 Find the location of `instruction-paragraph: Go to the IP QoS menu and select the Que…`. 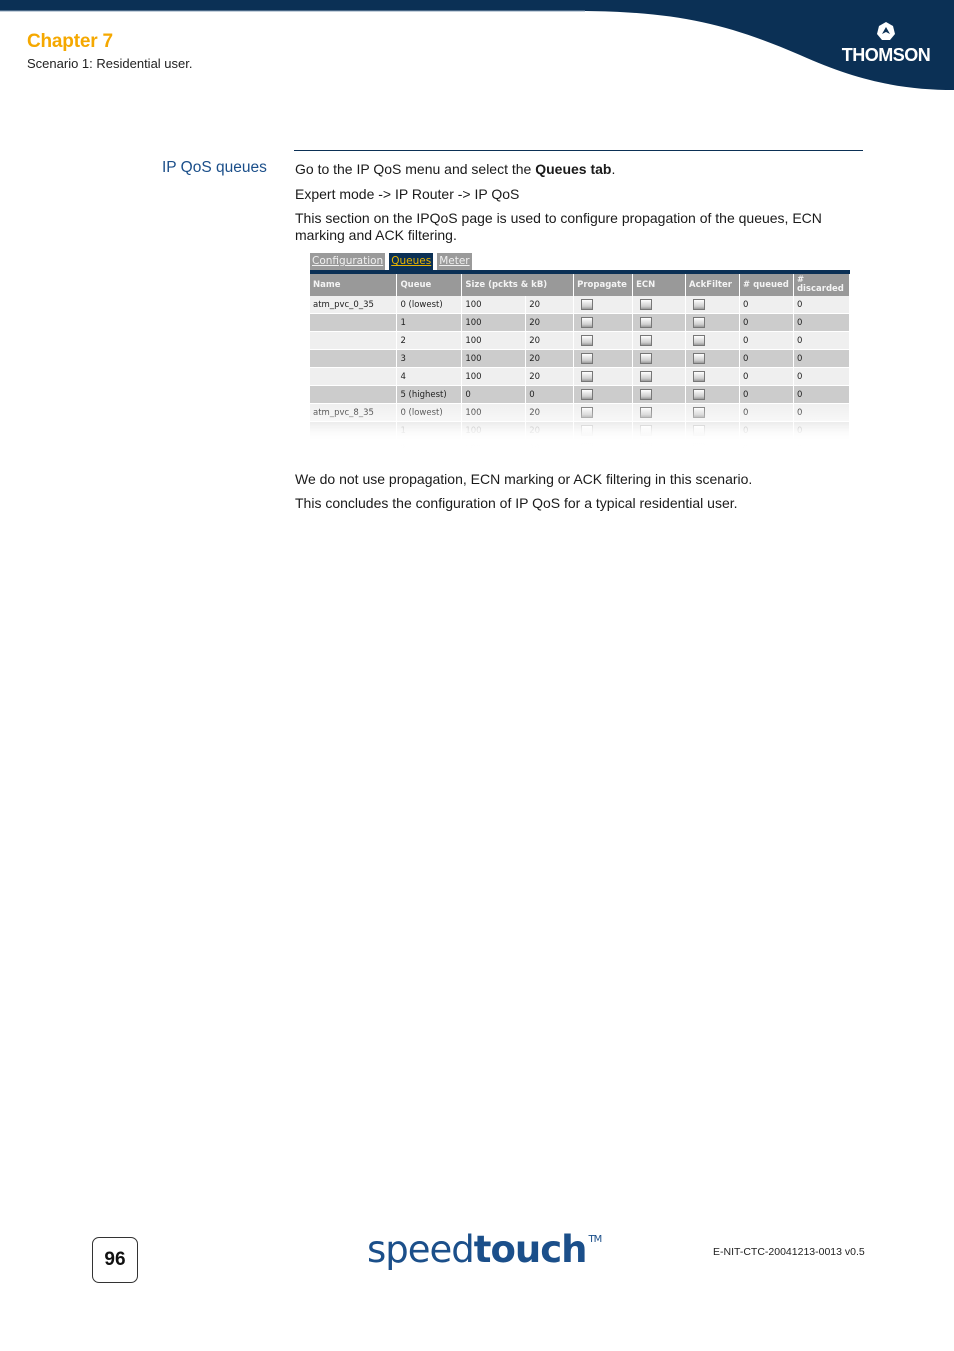

instruction-paragraph: Go to the IP QoS menu and select the Que… is located at coordinates (580, 169).